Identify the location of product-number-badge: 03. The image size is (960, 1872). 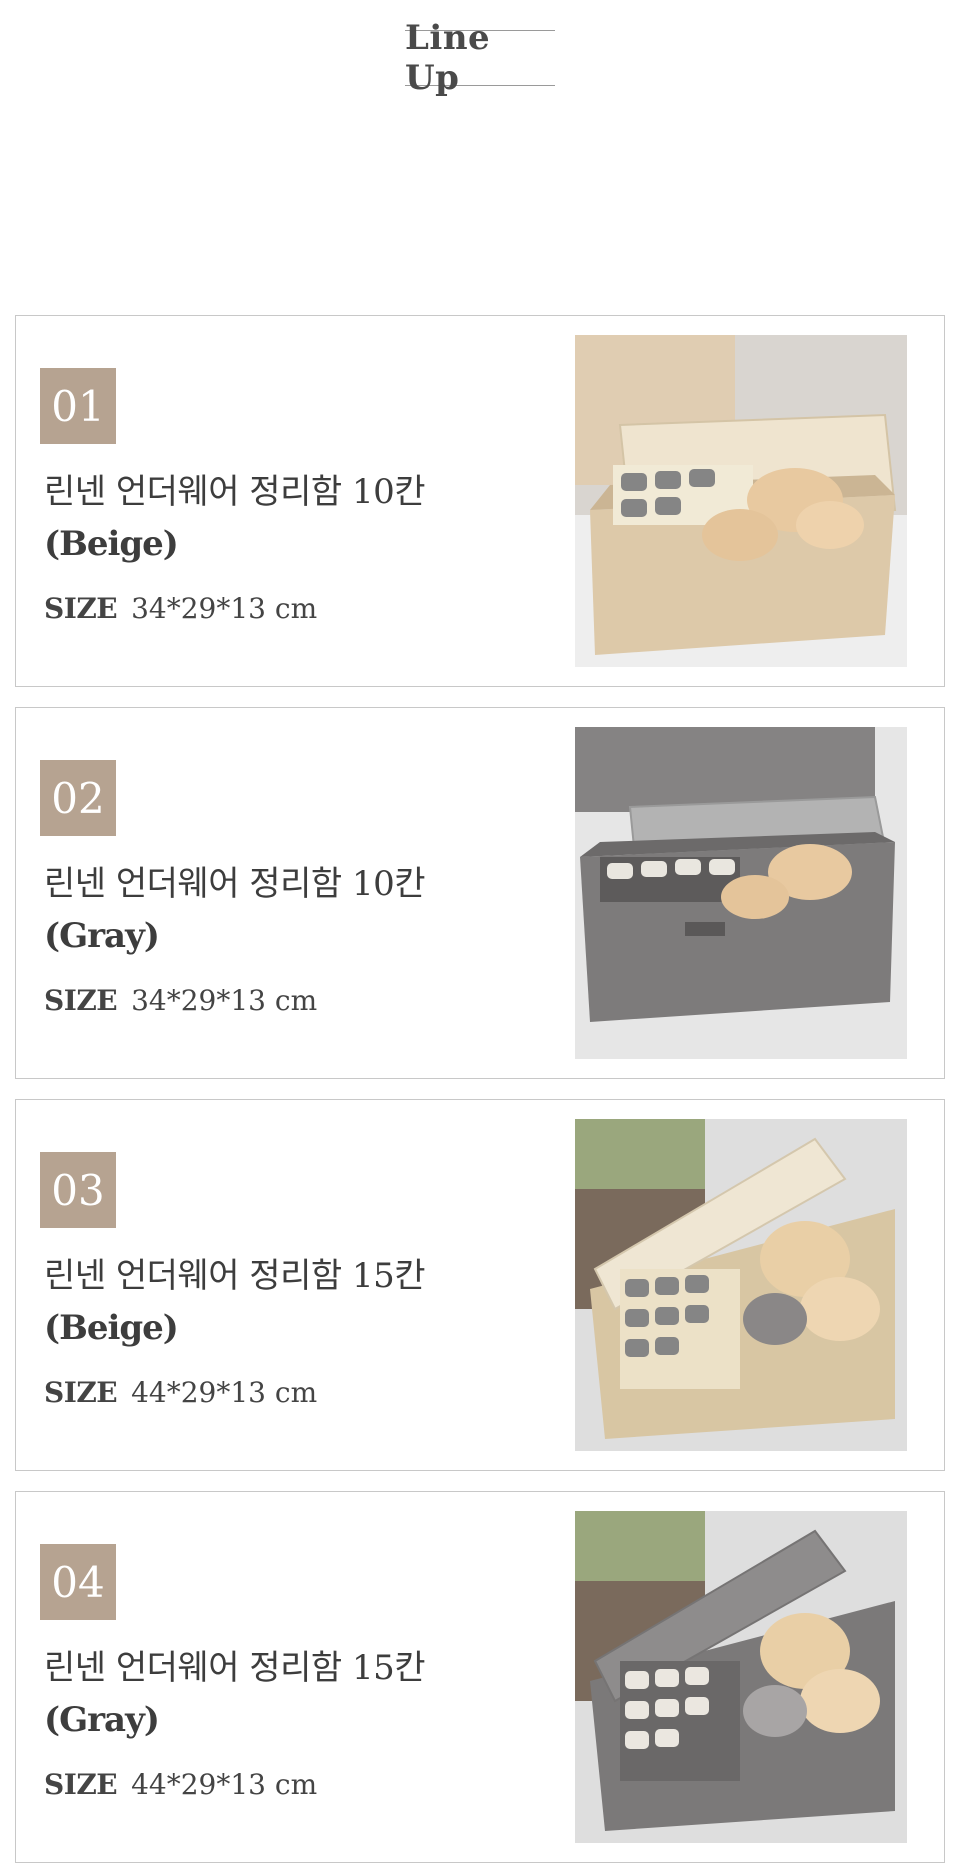
(78, 1190).